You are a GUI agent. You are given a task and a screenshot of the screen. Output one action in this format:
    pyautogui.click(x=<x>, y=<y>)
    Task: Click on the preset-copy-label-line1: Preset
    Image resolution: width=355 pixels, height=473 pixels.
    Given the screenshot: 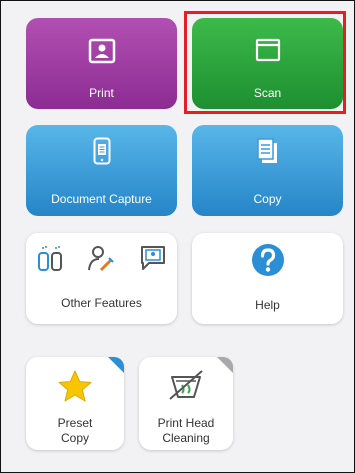 What is the action you would take?
    pyautogui.click(x=75, y=423)
    